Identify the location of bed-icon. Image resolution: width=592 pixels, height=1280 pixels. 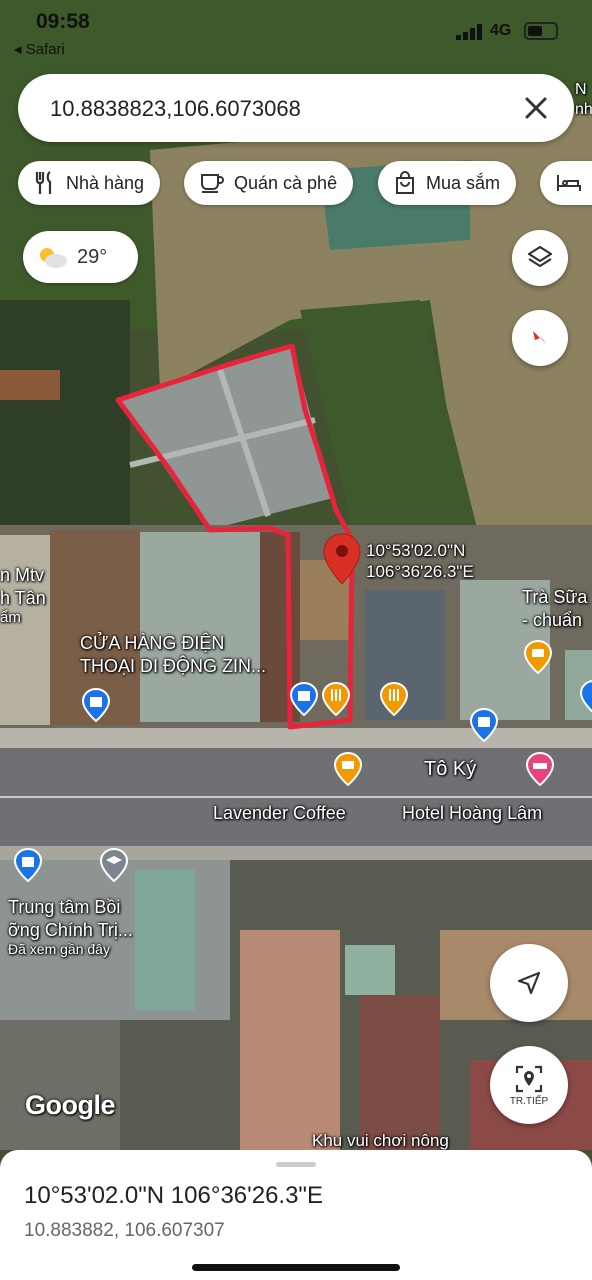
(568, 183).